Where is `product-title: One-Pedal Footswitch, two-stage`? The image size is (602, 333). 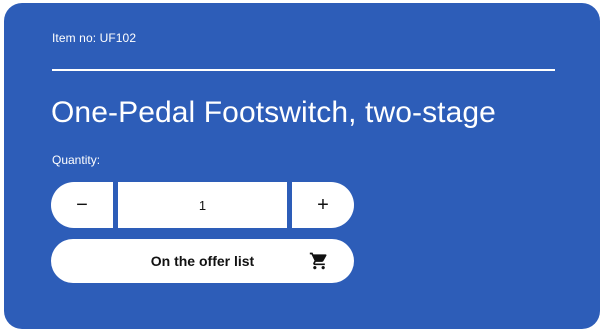
product-title: One-Pedal Footswitch, two-stage is located at coordinates (273, 112).